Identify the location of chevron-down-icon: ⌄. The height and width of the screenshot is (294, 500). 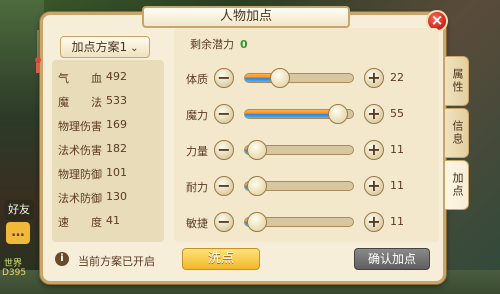
(134, 48).